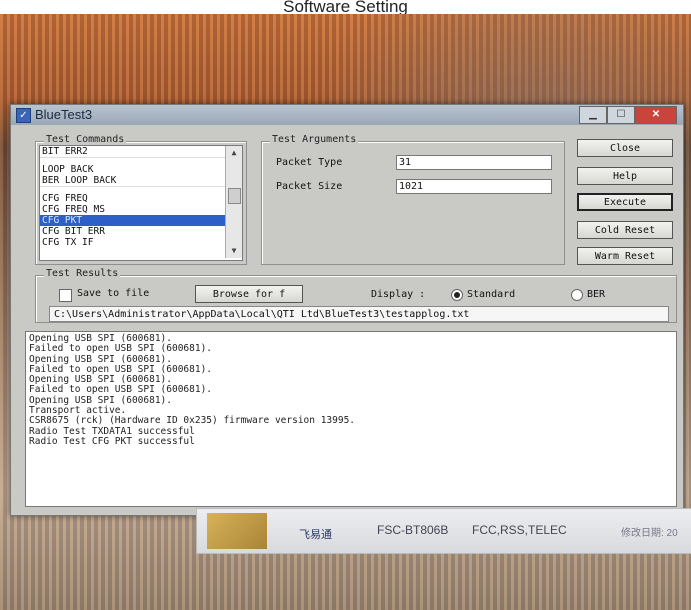  What do you see at coordinates (141, 209) in the screenshot?
I see `list-item: CFG FREQ MS` at bounding box center [141, 209].